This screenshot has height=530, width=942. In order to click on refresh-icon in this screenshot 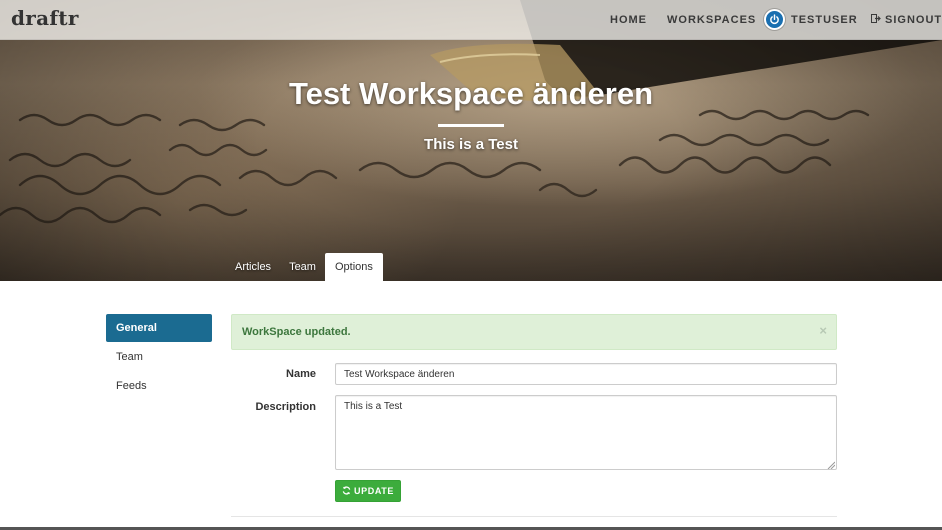, I will do `click(346, 491)`.